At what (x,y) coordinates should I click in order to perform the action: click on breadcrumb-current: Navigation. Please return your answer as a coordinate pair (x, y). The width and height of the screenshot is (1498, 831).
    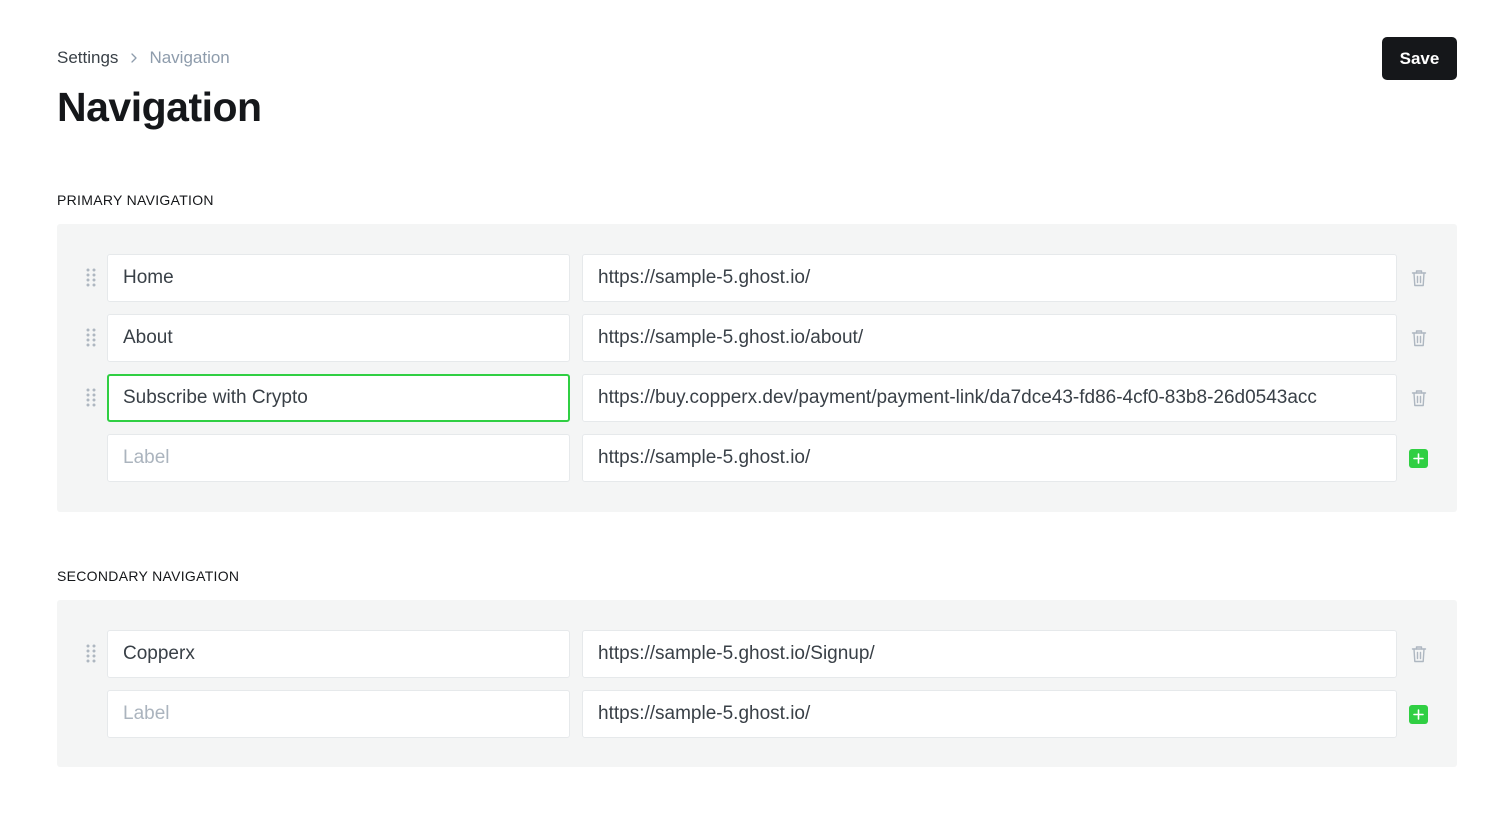
    Looking at the image, I should click on (189, 57).